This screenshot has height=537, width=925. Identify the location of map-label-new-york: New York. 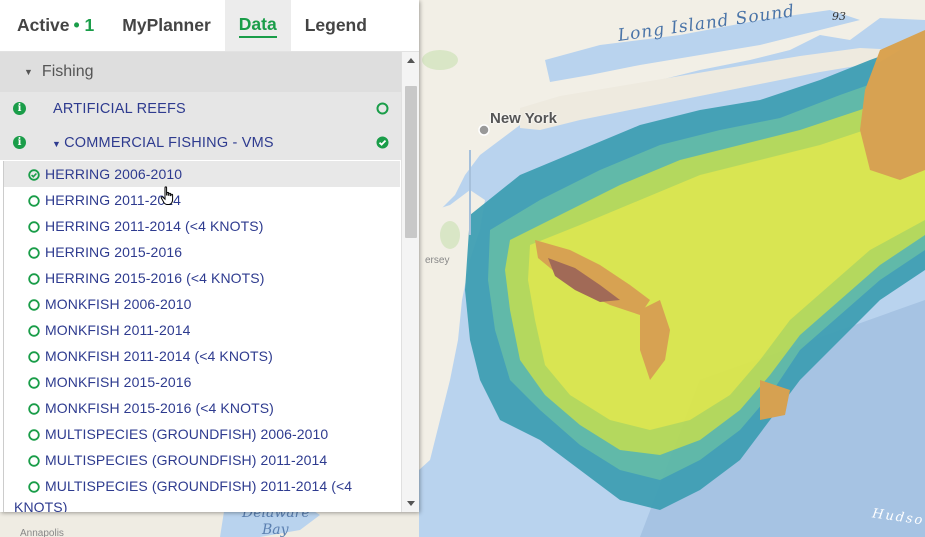
(523, 118).